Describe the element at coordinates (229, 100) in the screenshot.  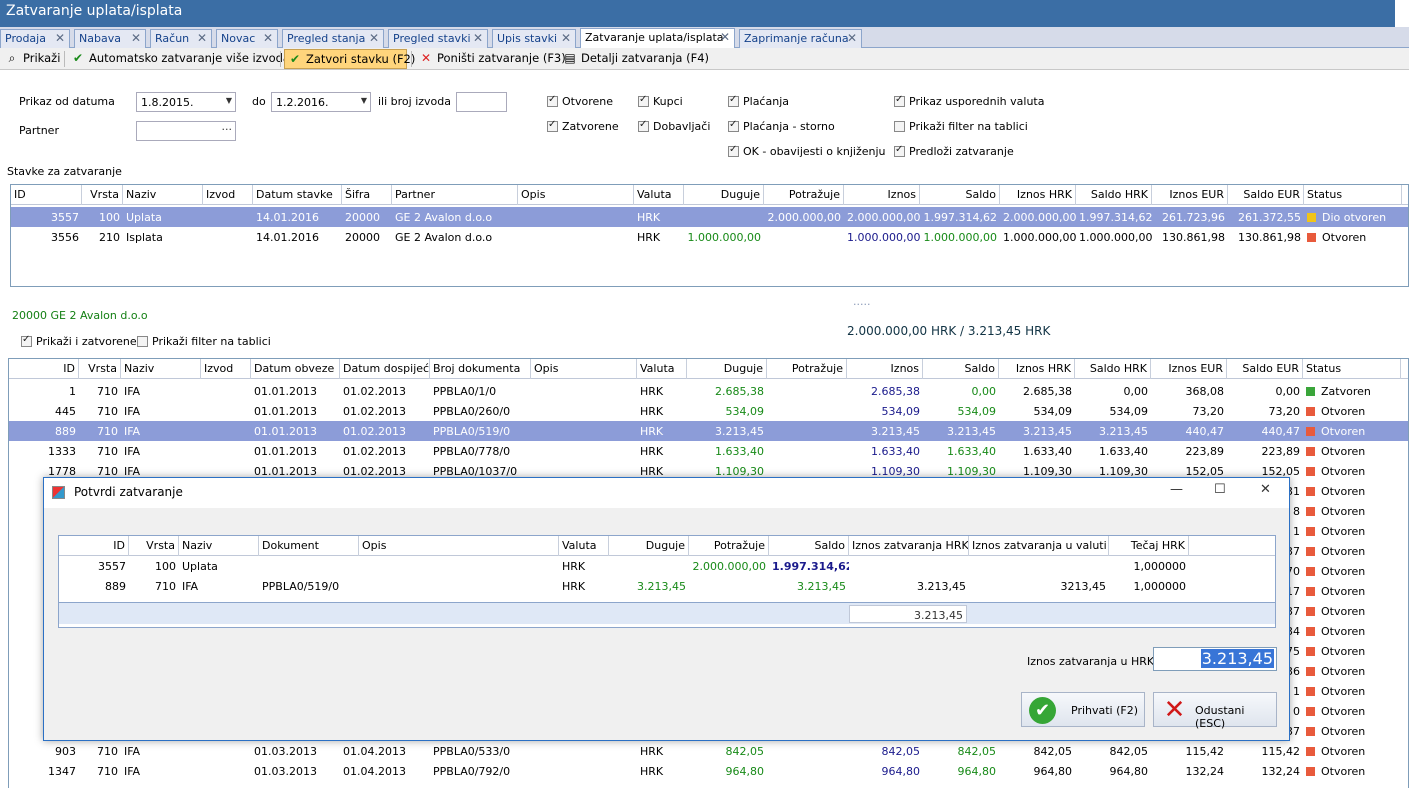
I see `chevron-down-icon: ▼` at that location.